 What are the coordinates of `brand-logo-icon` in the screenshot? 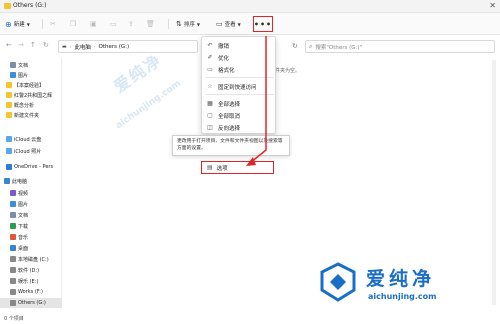 It's located at (338, 282).